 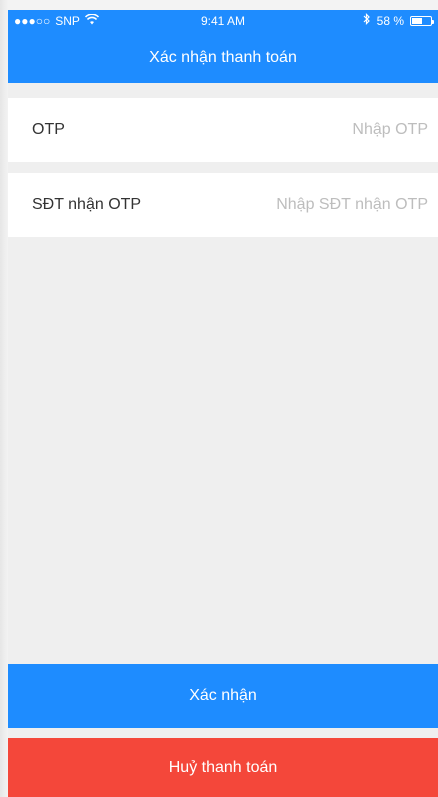 I want to click on battery-percentage: 58 %, so click(x=390, y=21).